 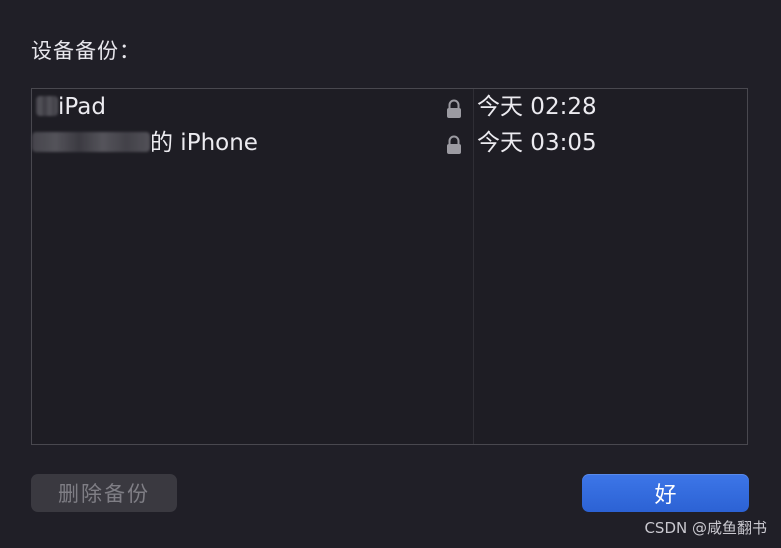 What do you see at coordinates (82, 107) in the screenshot?
I see `backup-name-suffix: iPad` at bounding box center [82, 107].